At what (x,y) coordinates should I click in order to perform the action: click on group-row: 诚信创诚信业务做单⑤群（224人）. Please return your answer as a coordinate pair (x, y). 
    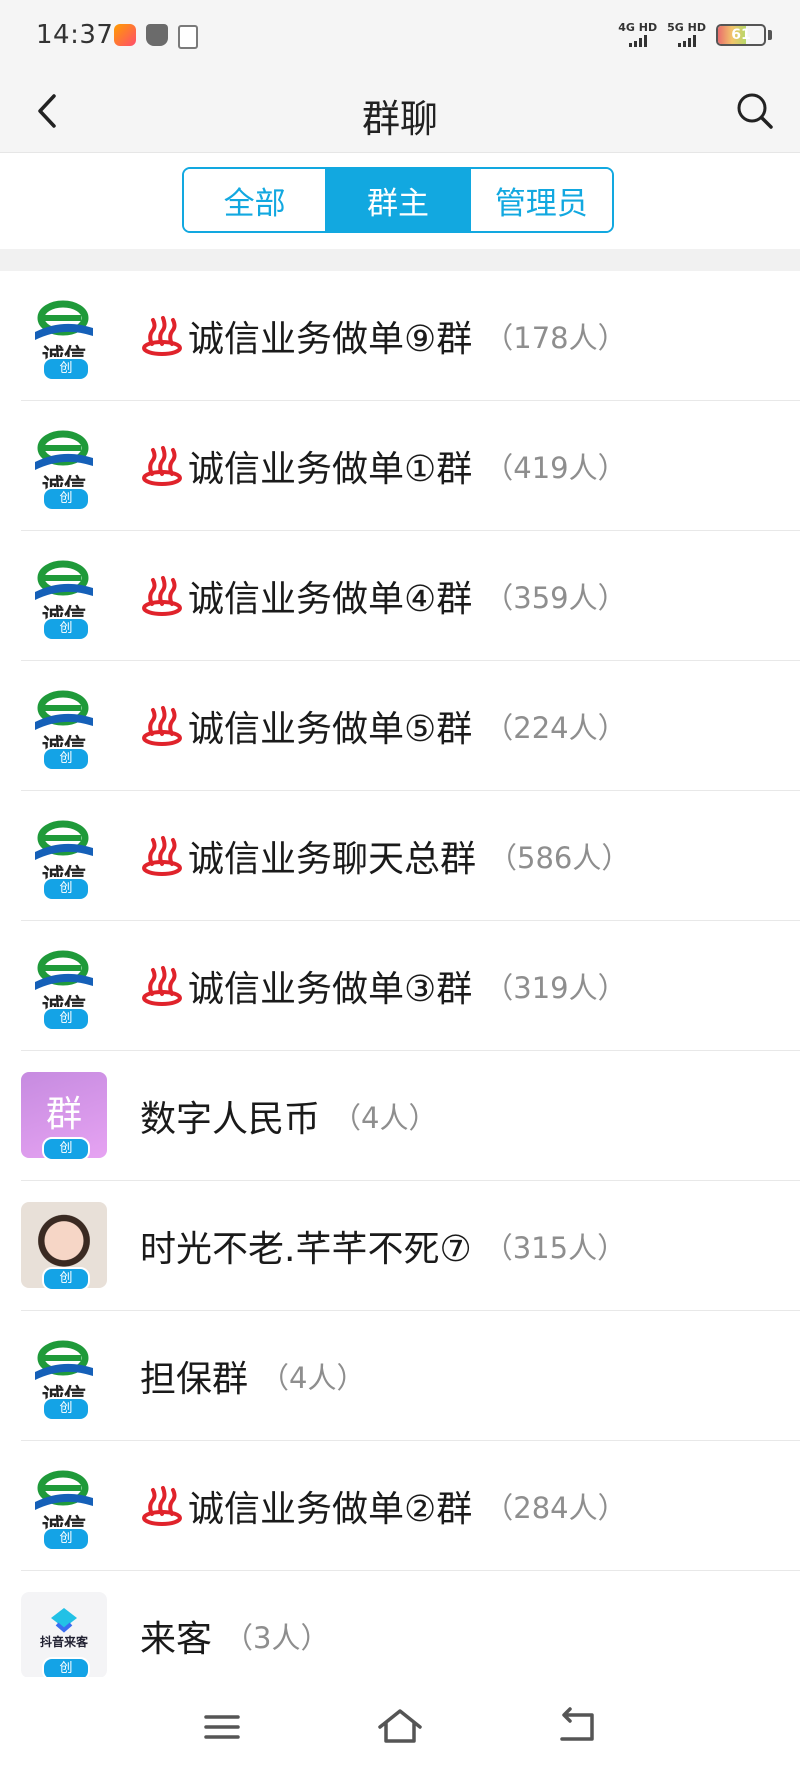
    Looking at the image, I should click on (400, 726).